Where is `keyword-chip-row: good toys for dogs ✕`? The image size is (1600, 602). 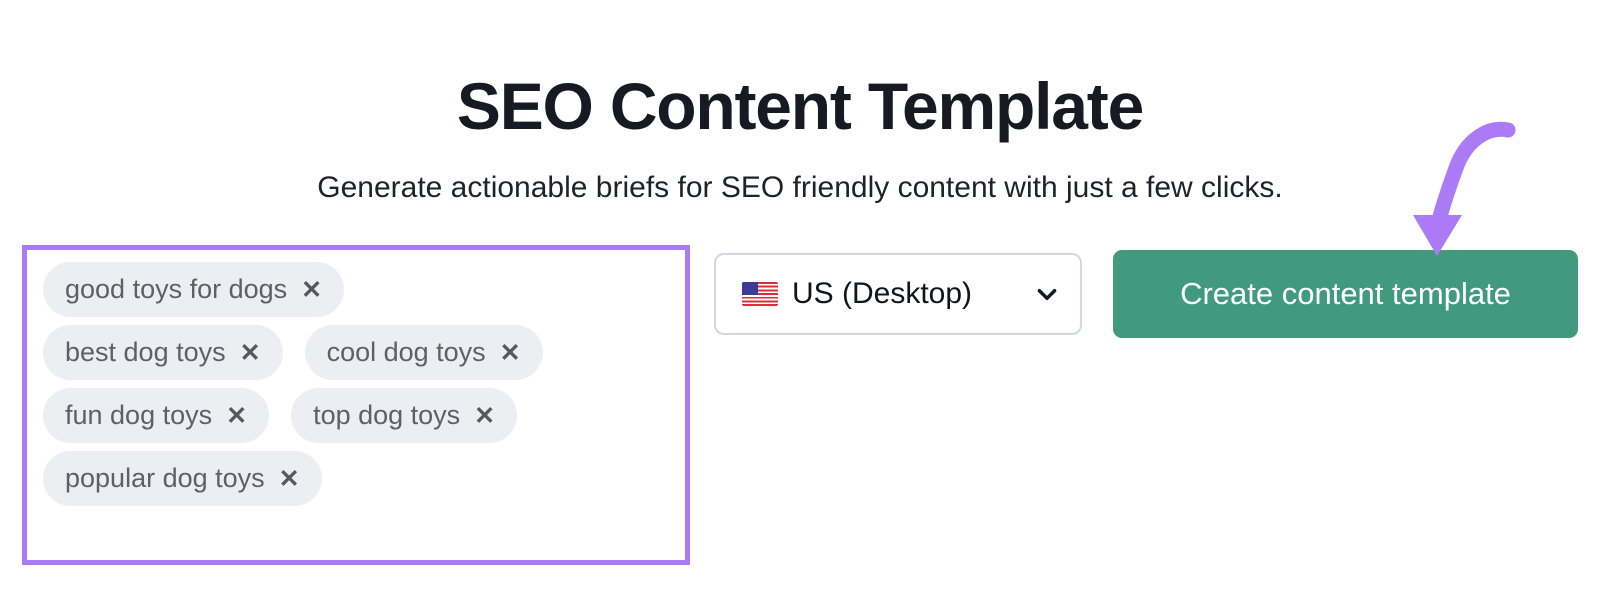 keyword-chip-row: good toys for dogs ✕ is located at coordinates (357, 289).